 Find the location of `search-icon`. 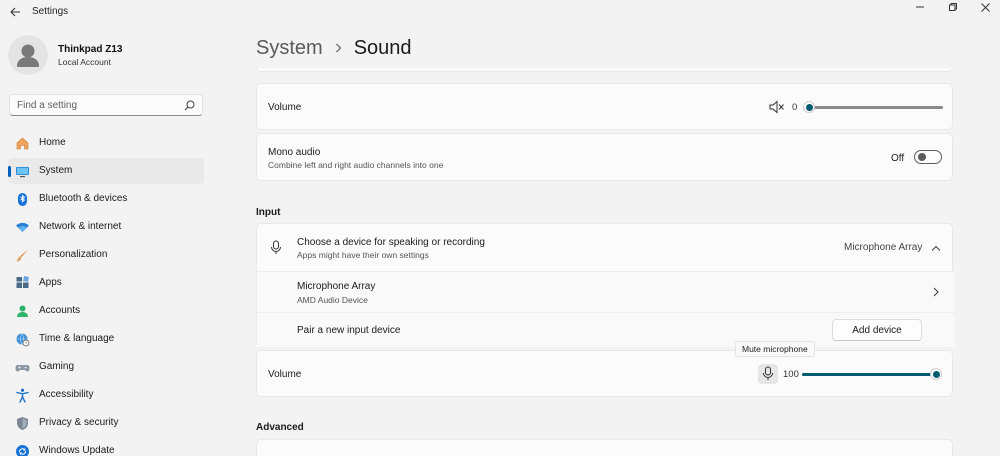

search-icon is located at coordinates (189, 105).